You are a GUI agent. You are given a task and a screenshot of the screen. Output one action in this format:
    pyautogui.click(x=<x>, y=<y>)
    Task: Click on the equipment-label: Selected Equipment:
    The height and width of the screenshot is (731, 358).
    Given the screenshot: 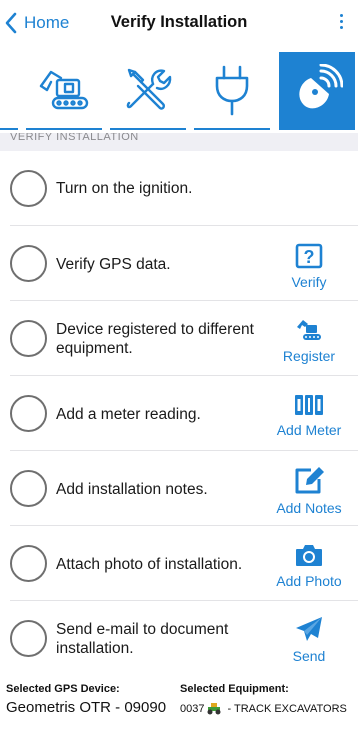 What is the action you would take?
    pyautogui.click(x=234, y=689)
    